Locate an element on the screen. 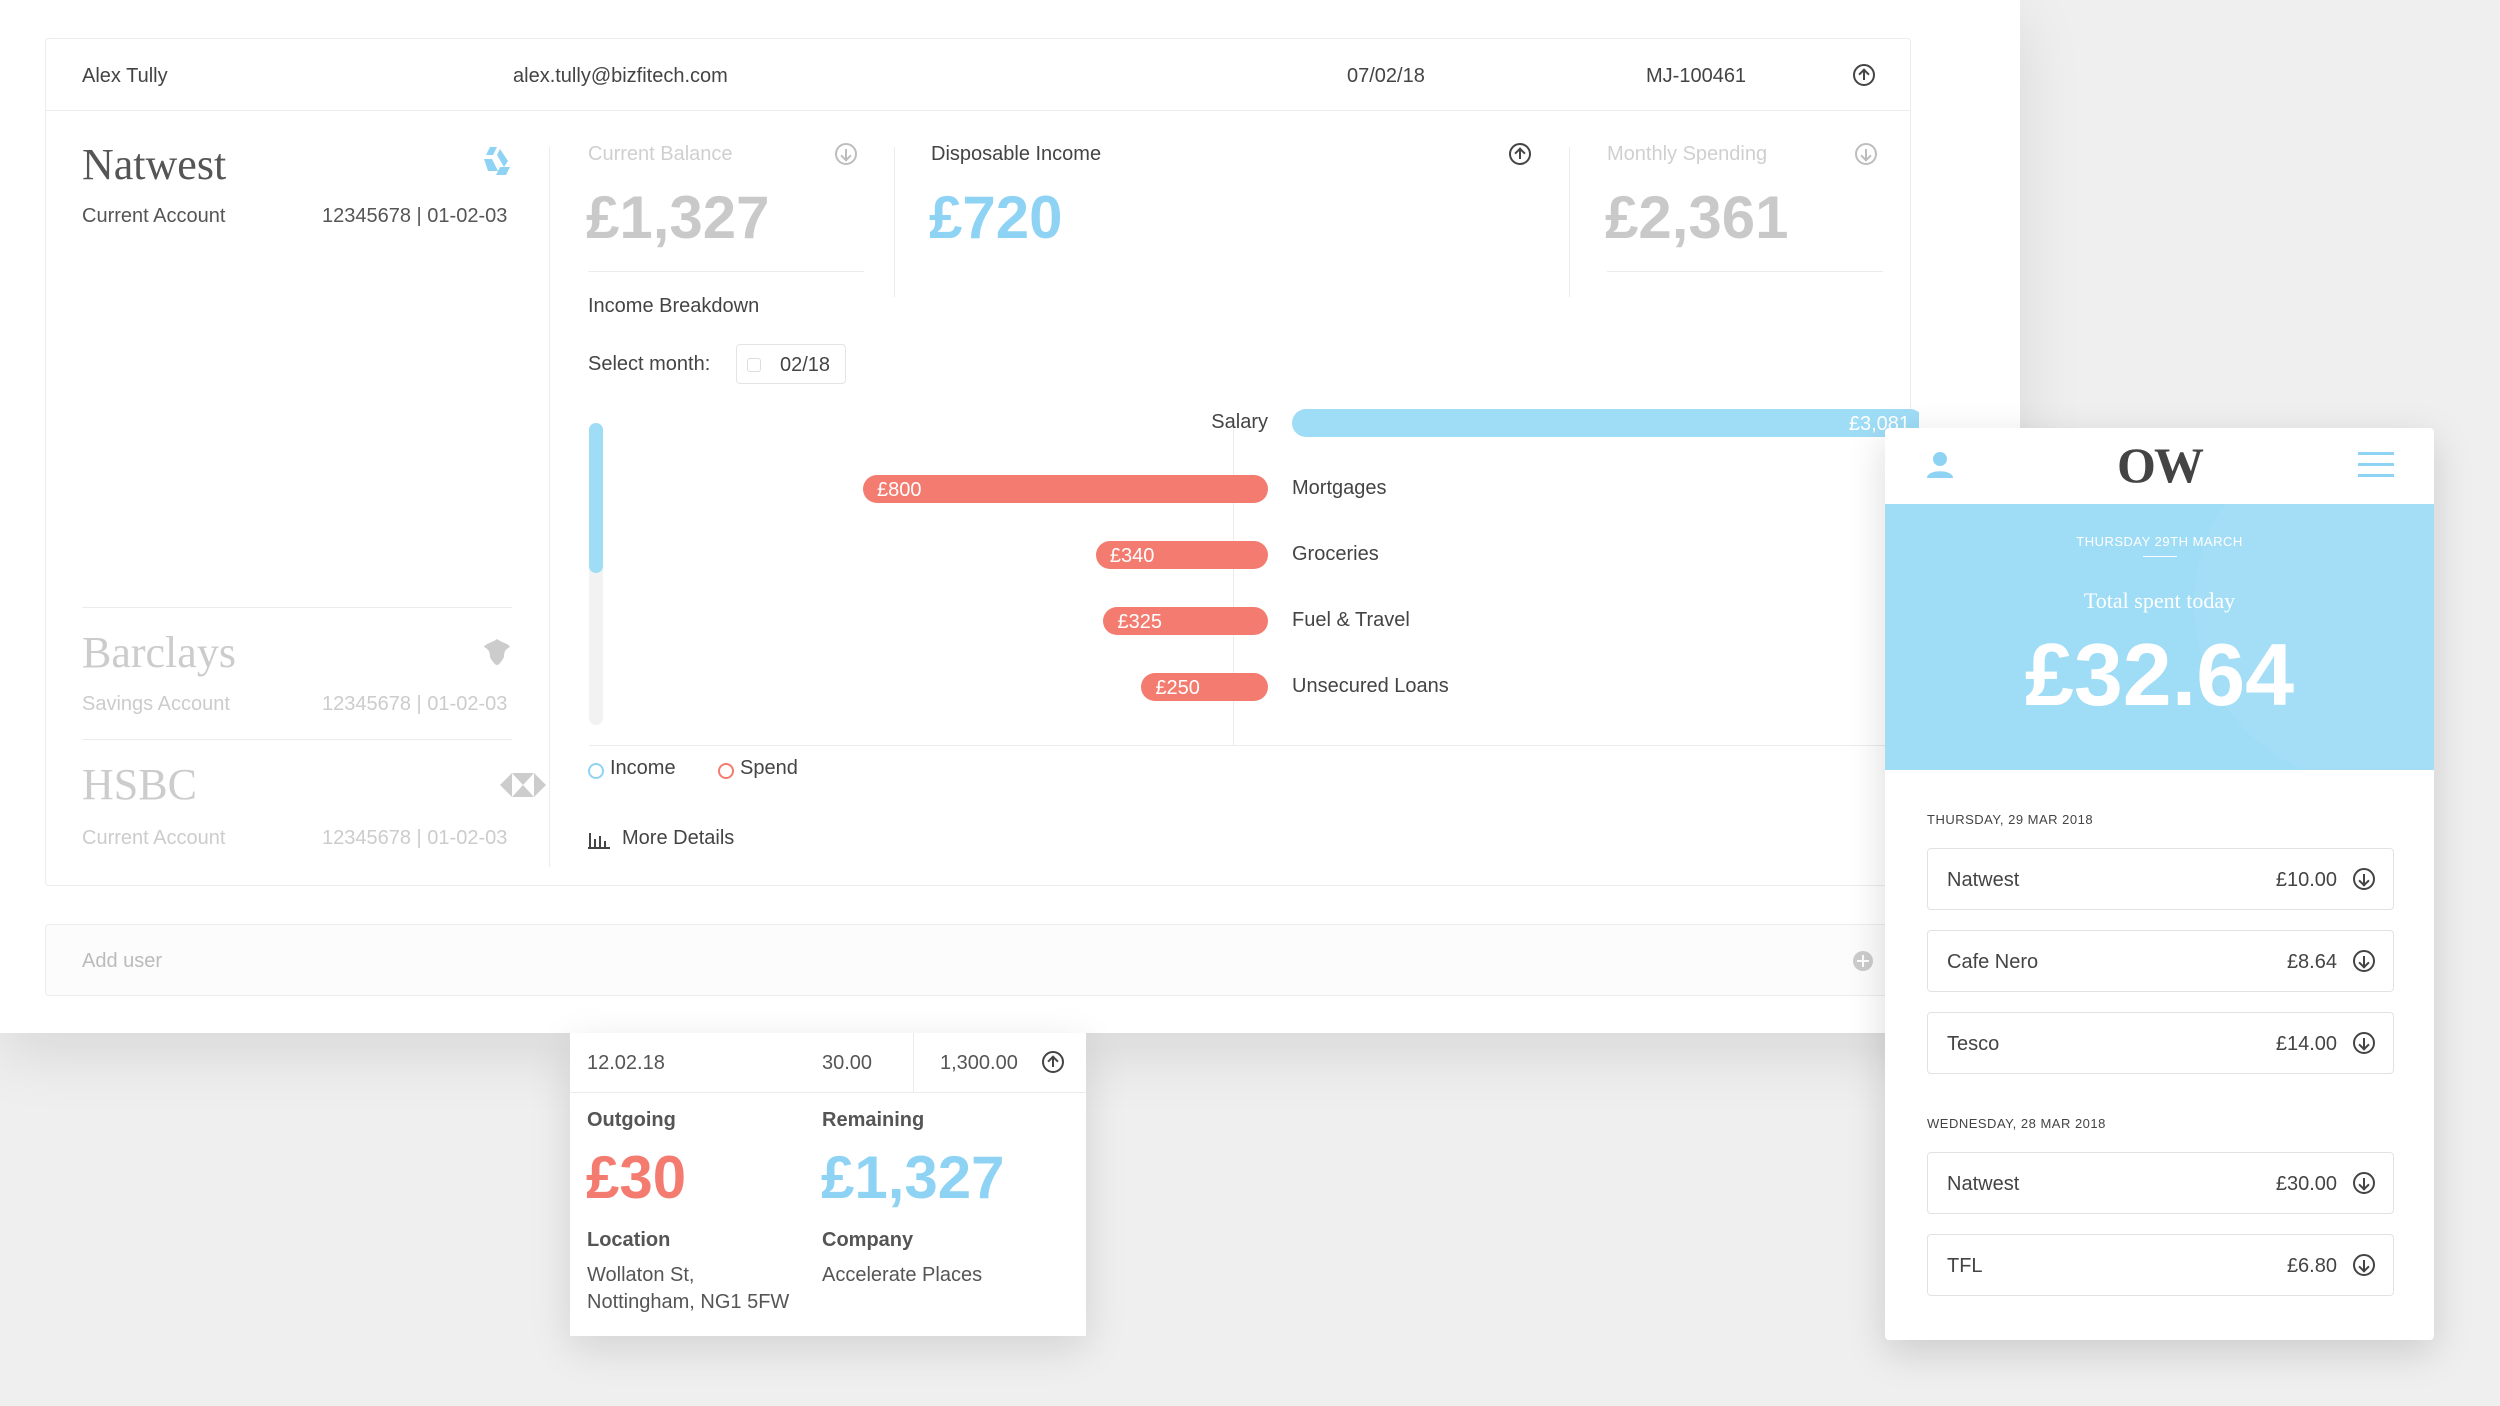 This screenshot has height=1406, width=2500. hsbc-hexagon-icon is located at coordinates (523, 785).